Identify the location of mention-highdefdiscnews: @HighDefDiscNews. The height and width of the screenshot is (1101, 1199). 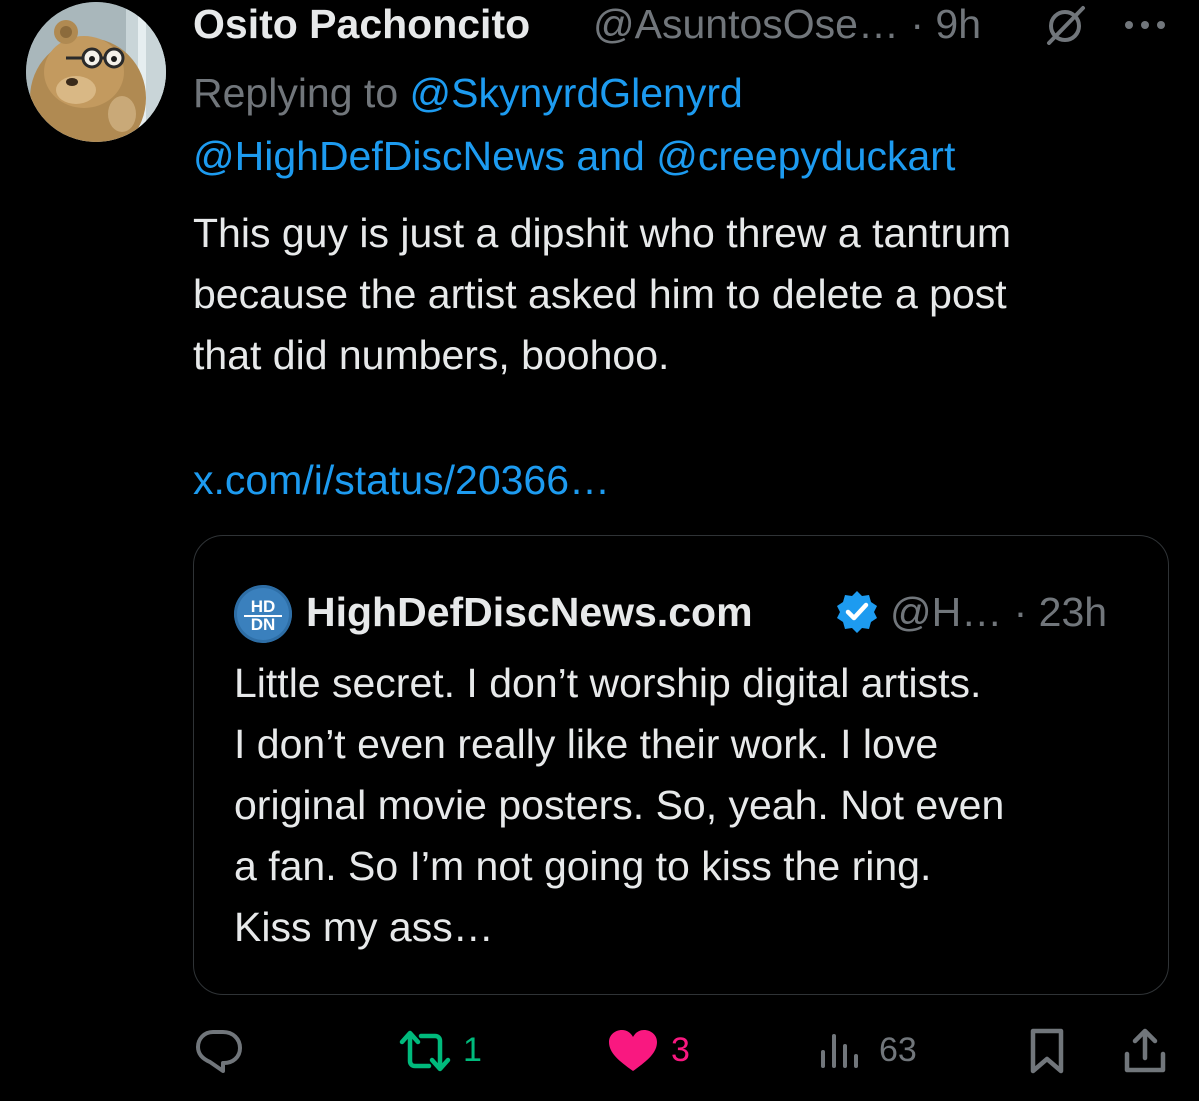
(379, 156).